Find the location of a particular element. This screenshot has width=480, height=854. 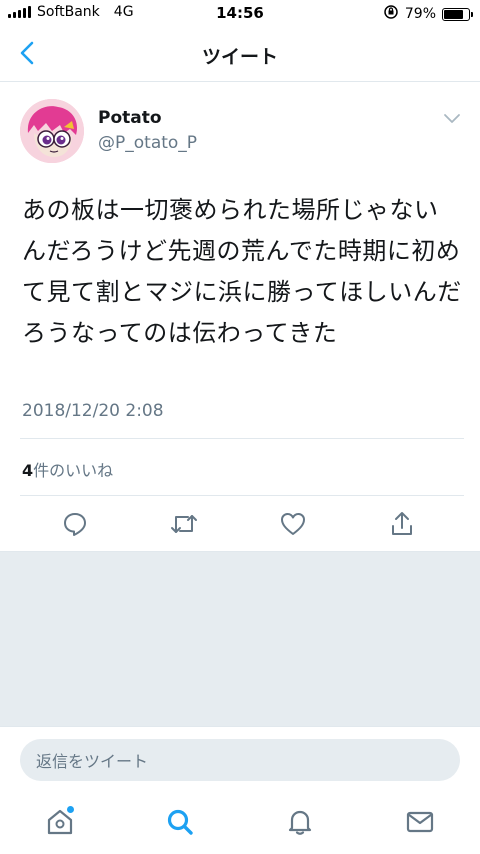

tweet-menu-button is located at coordinates (452, 118).